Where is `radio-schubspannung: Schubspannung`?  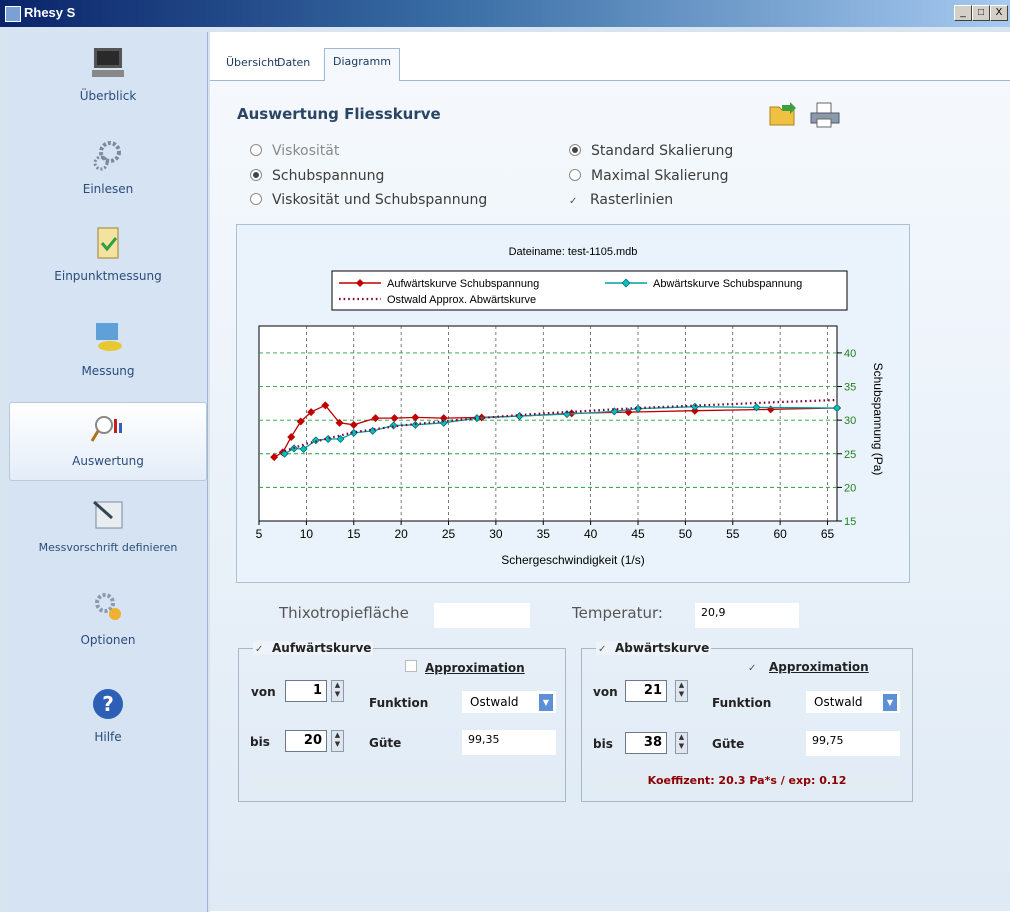 radio-schubspannung: Schubspannung is located at coordinates (317, 176).